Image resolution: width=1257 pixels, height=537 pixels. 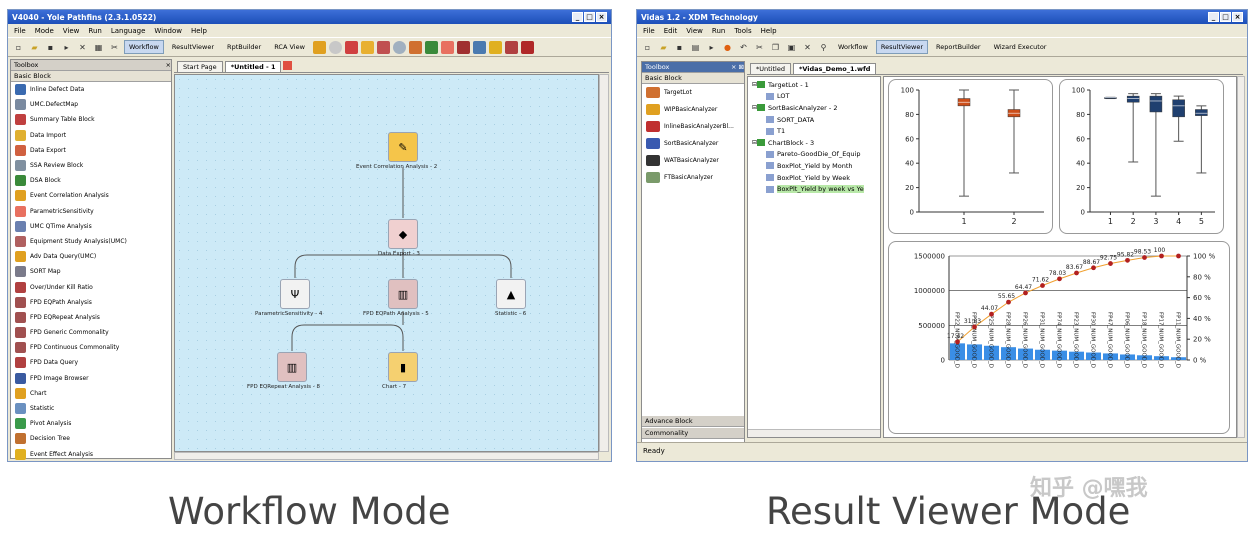 What do you see at coordinates (91, 347) in the screenshot?
I see `toolbox-item: FPD Continuous Commonality` at bounding box center [91, 347].